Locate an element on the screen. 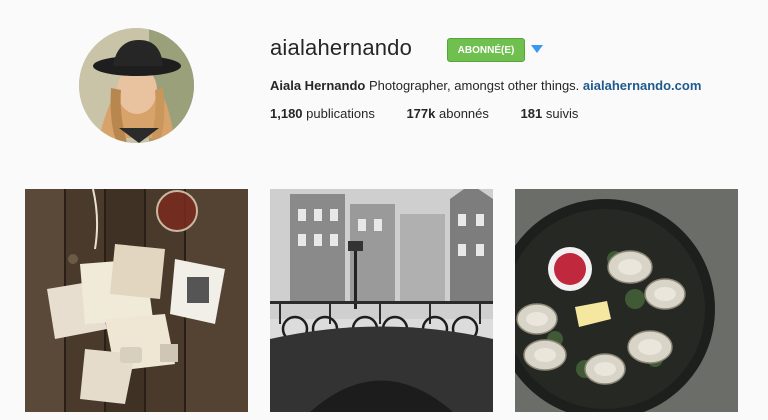 Image resolution: width=768 pixels, height=420 pixels. stat-label: publications is located at coordinates (340, 113).